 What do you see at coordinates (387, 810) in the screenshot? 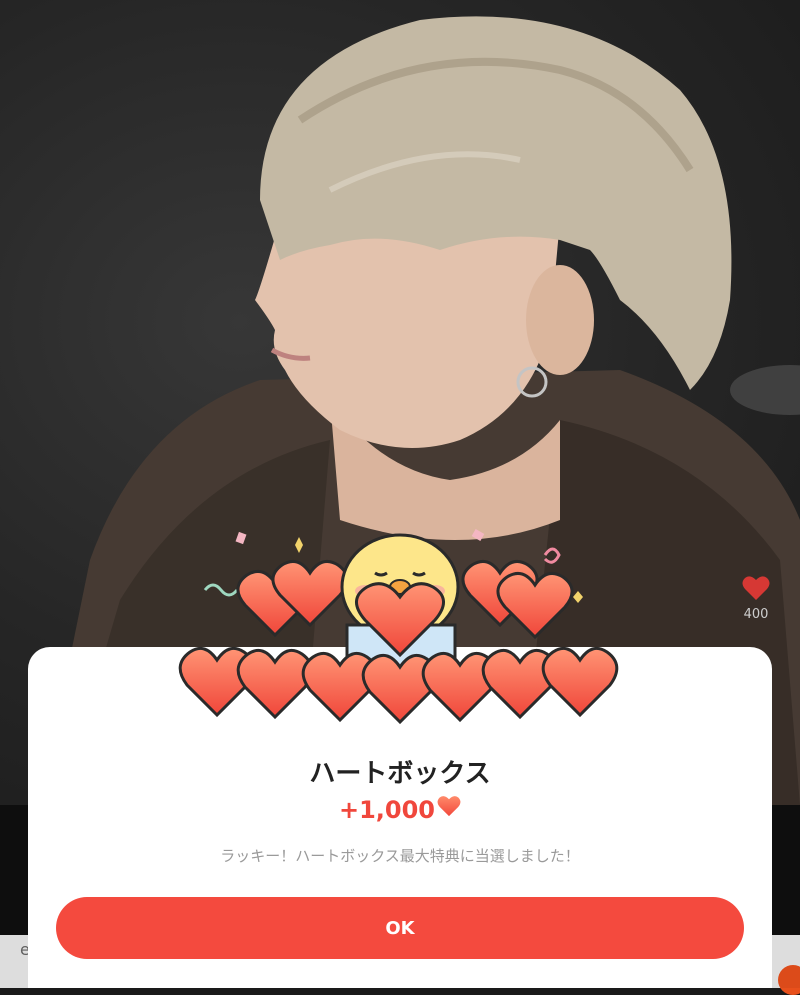
I see `heart-amount-value: +1,000` at bounding box center [387, 810].